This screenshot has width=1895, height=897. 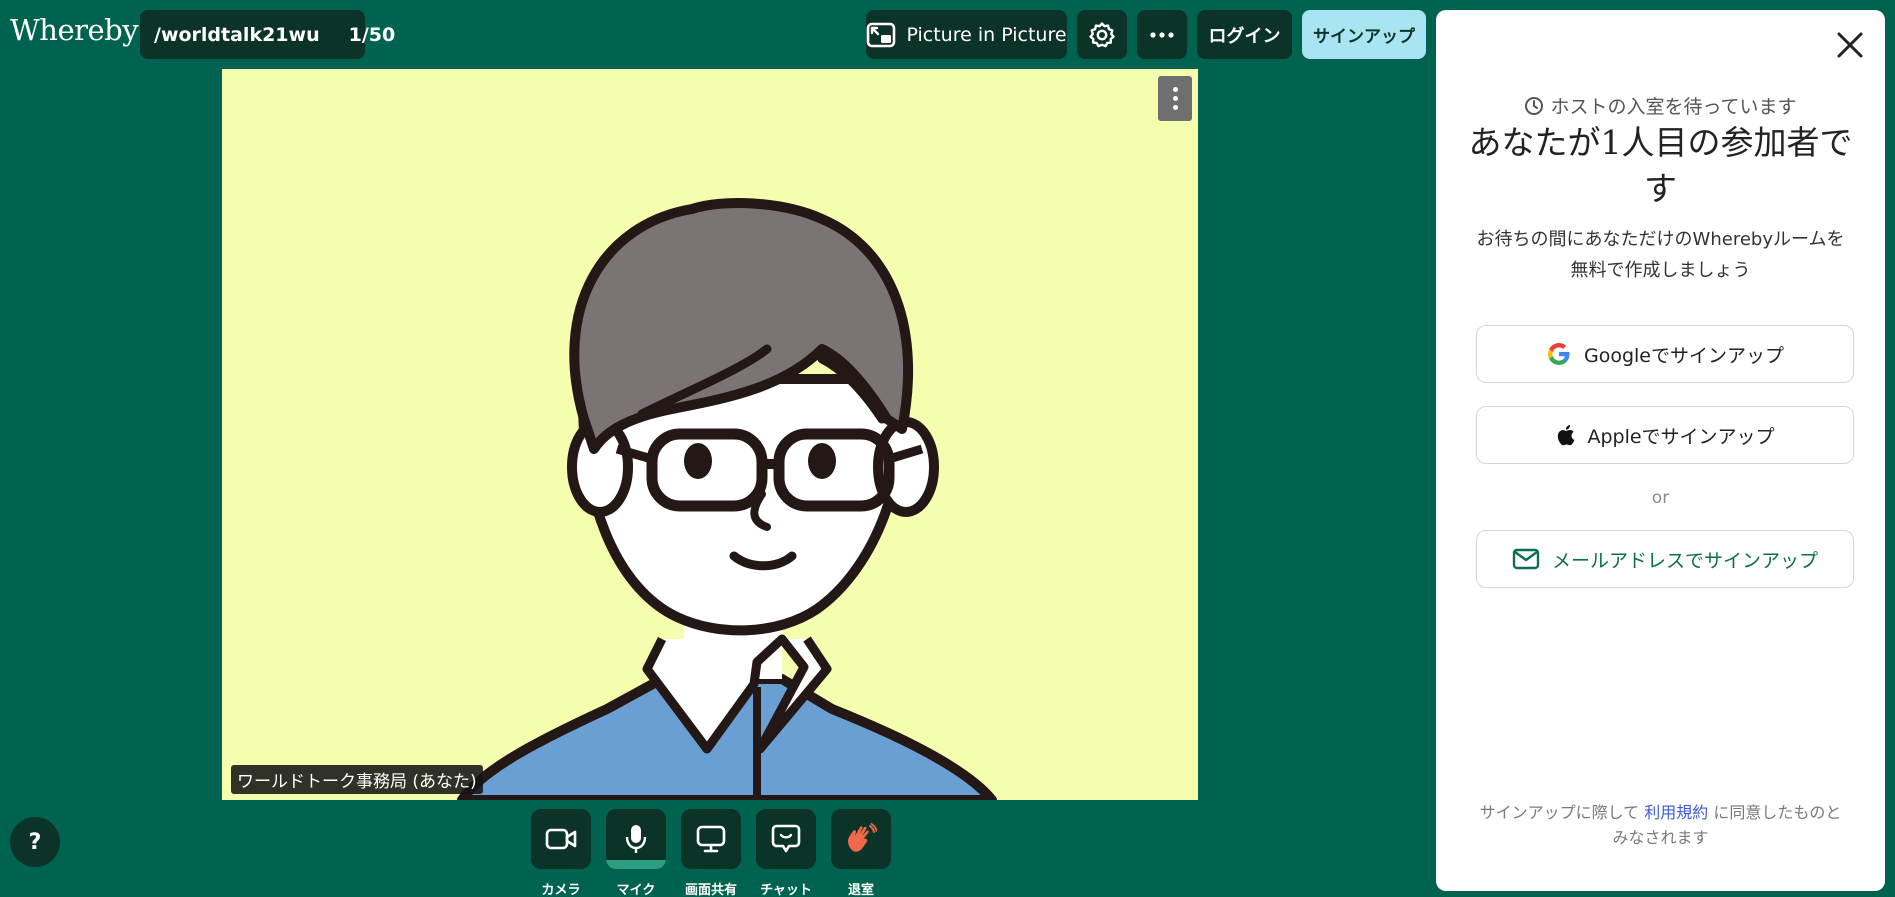 I want to click on gear-icon, so click(x=1102, y=34).